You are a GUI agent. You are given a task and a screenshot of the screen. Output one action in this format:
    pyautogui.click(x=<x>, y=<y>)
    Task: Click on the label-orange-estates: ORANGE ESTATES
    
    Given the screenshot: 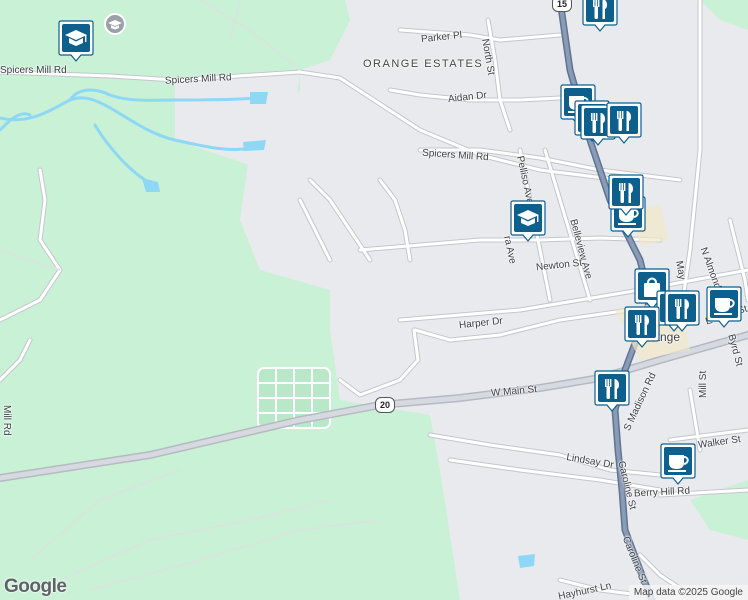 What is the action you would take?
    pyautogui.click(x=423, y=64)
    